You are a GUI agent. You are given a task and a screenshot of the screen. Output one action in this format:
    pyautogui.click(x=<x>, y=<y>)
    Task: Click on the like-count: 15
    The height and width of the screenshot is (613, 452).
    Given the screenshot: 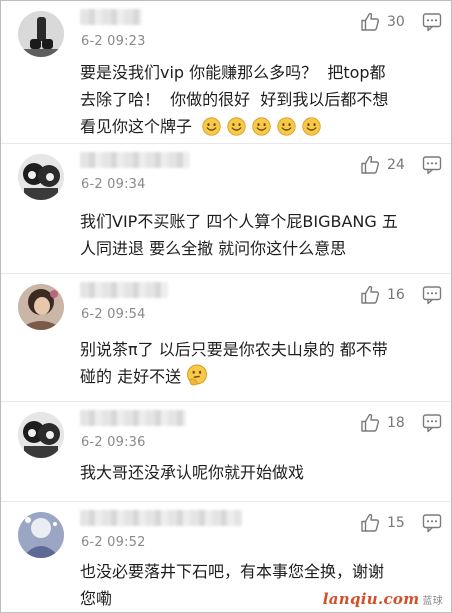 What is the action you would take?
    pyautogui.click(x=396, y=523)
    